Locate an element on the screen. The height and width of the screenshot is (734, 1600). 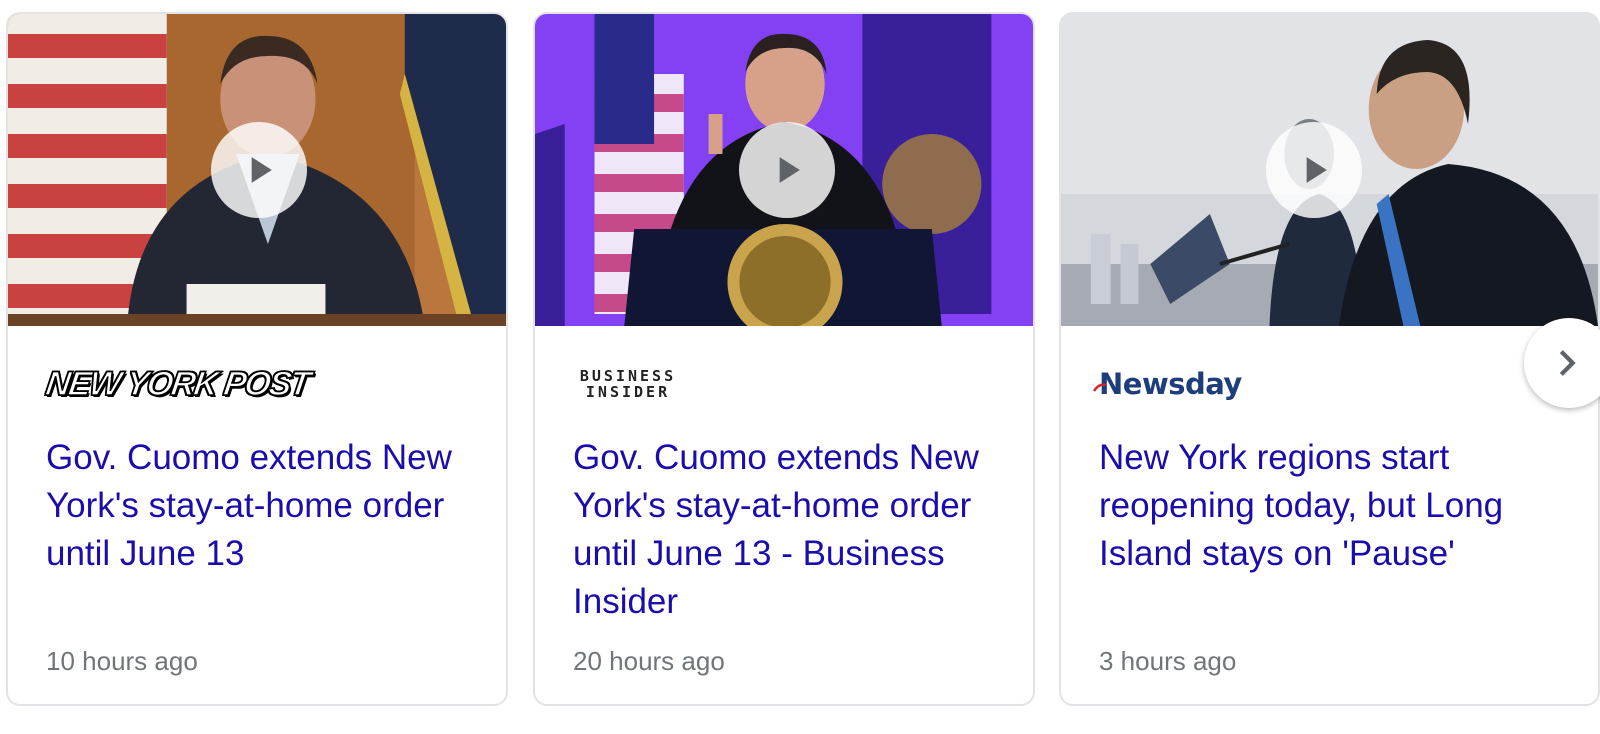
source-logo: BUSINESS INSIDER is located at coordinates (628, 384).